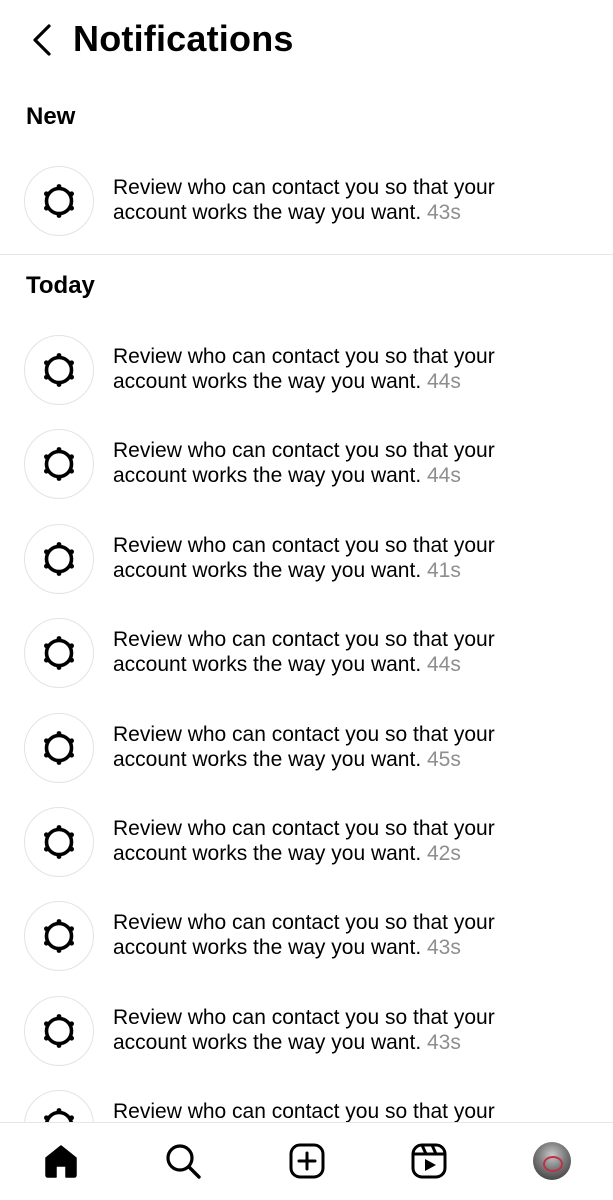 This screenshot has width=613, height=1200. I want to click on home-icon, so click(61, 1161).